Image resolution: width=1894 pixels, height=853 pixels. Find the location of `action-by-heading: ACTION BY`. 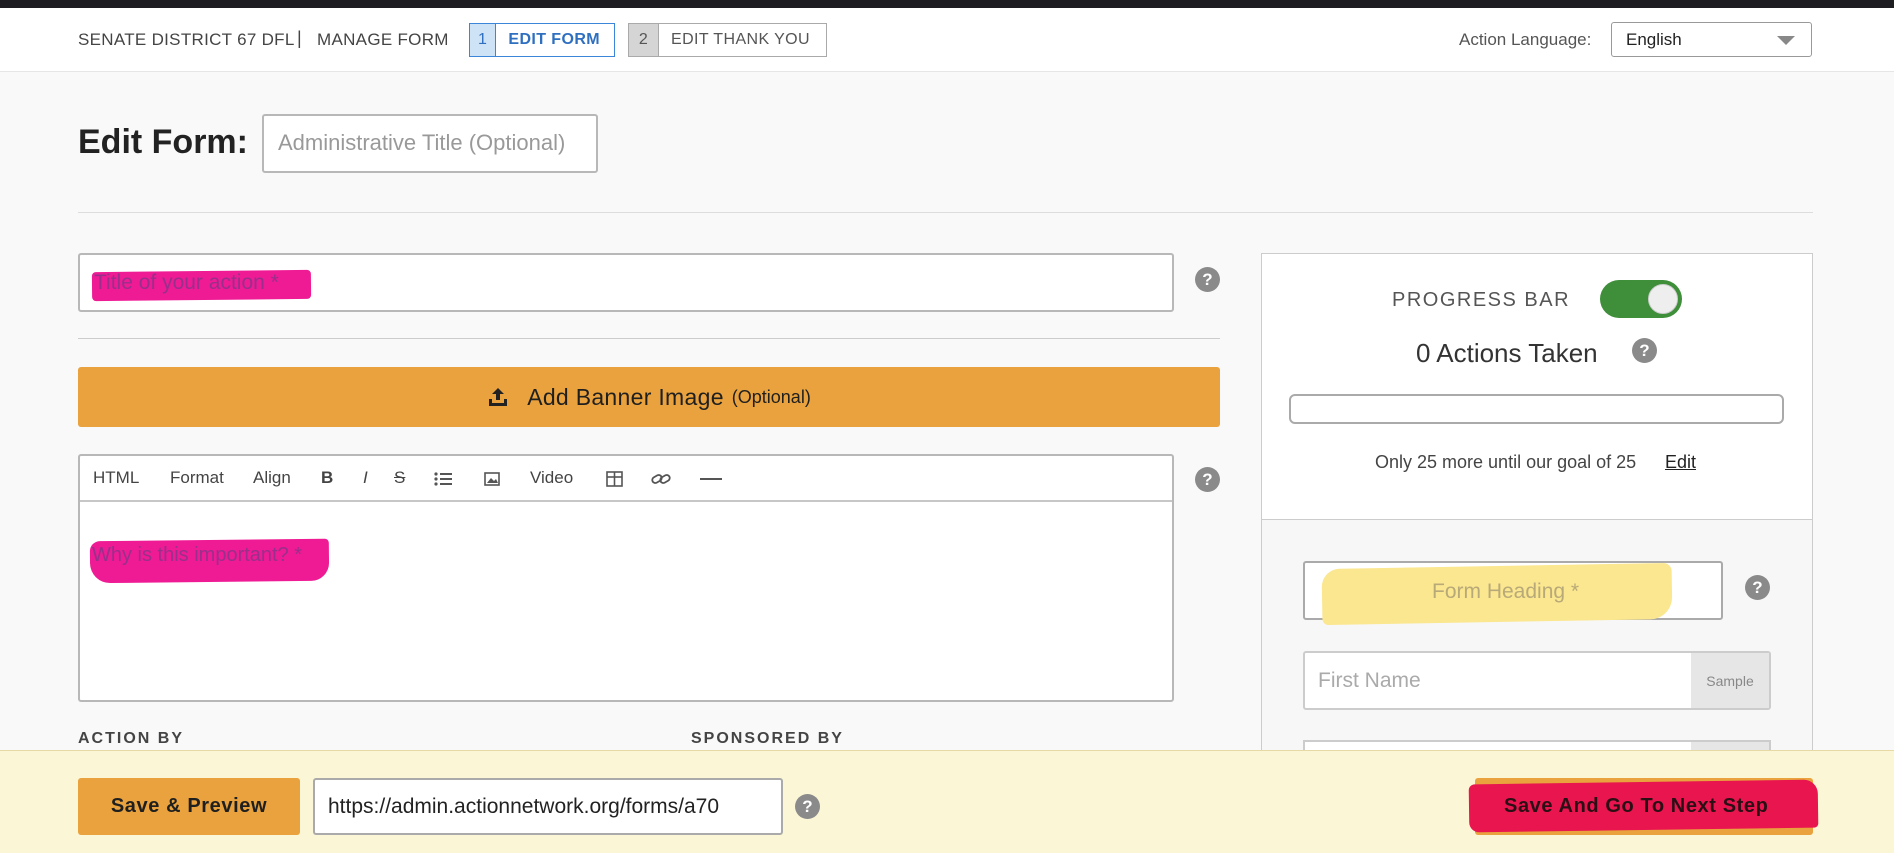

action-by-heading: ACTION BY is located at coordinates (131, 738).